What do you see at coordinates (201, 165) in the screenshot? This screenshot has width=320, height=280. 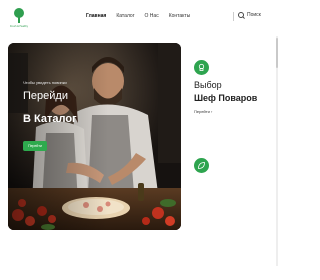 I see `leaf-icon` at bounding box center [201, 165].